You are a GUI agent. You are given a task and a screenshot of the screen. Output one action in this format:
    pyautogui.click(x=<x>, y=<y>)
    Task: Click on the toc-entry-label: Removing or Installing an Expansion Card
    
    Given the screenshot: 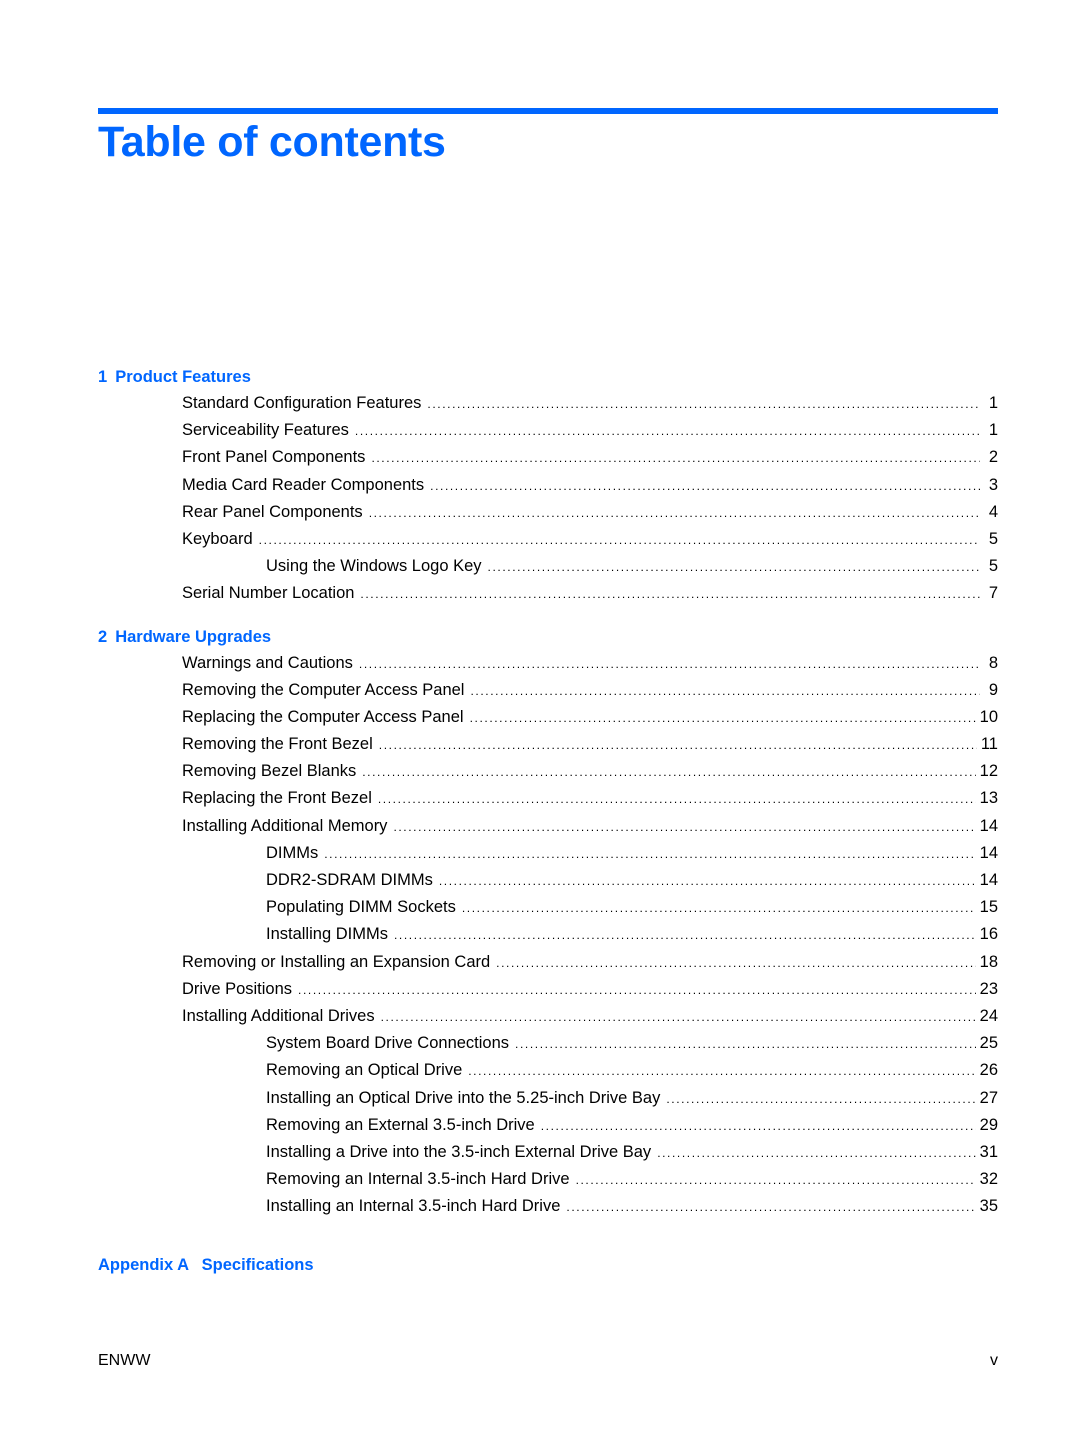 What is the action you would take?
    pyautogui.click(x=336, y=961)
    